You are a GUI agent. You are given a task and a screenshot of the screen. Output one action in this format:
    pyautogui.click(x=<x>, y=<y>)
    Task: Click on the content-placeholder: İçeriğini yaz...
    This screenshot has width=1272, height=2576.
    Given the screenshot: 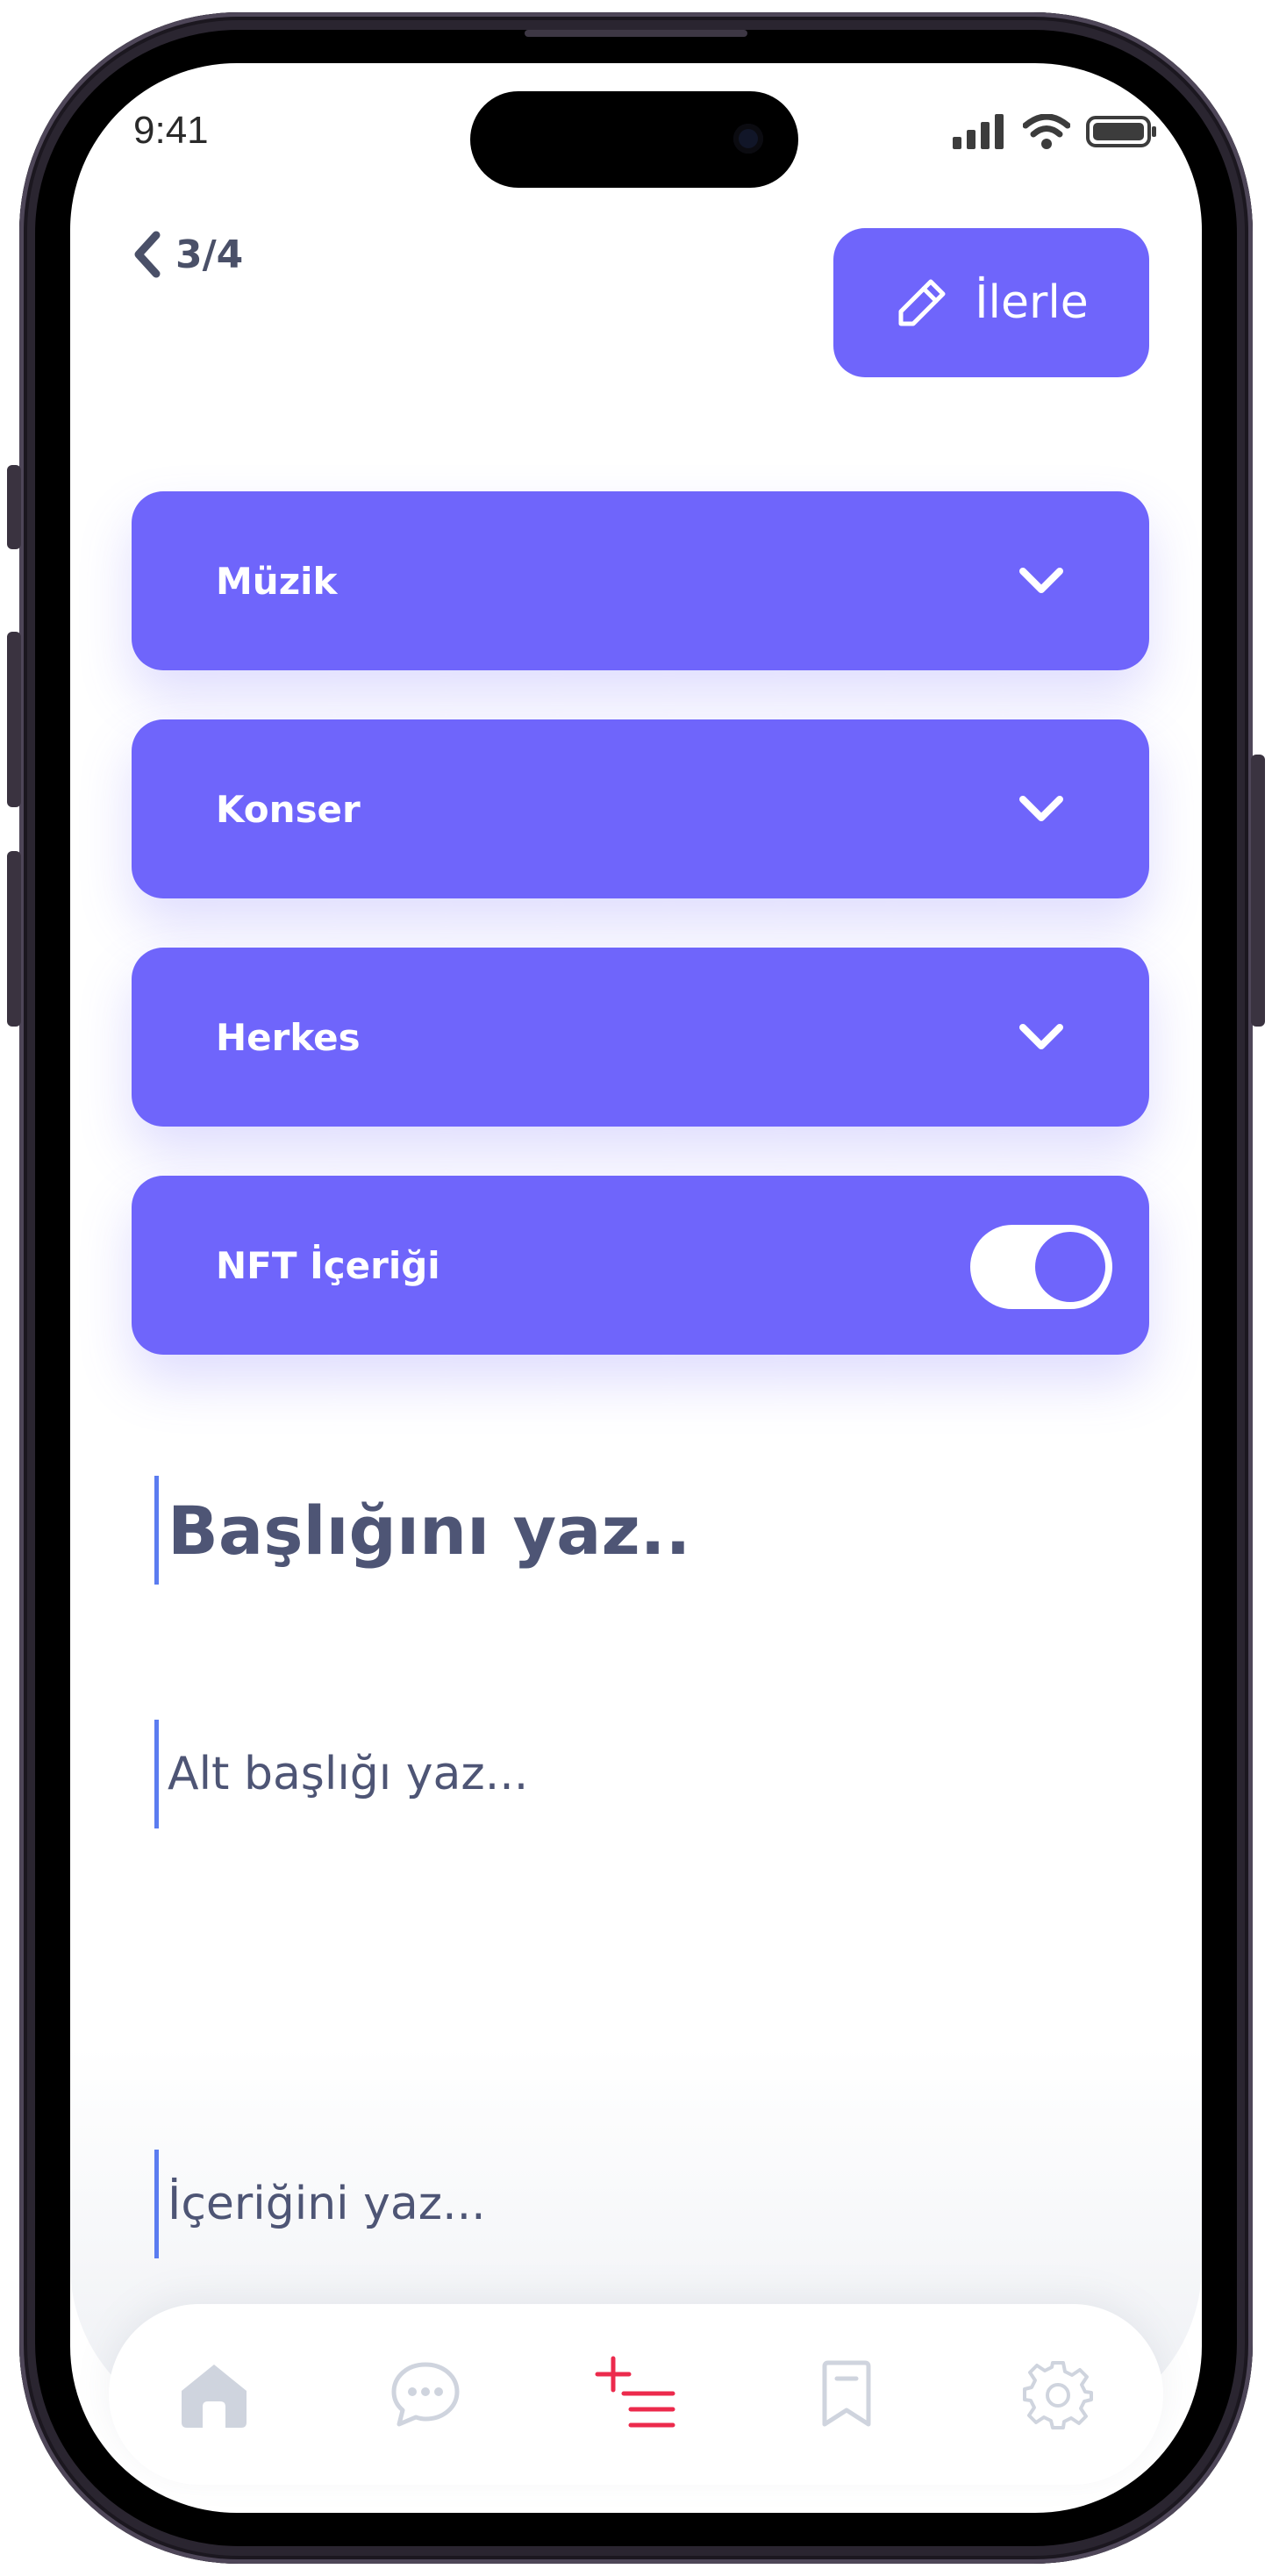 What is the action you would take?
    pyautogui.click(x=327, y=2204)
    